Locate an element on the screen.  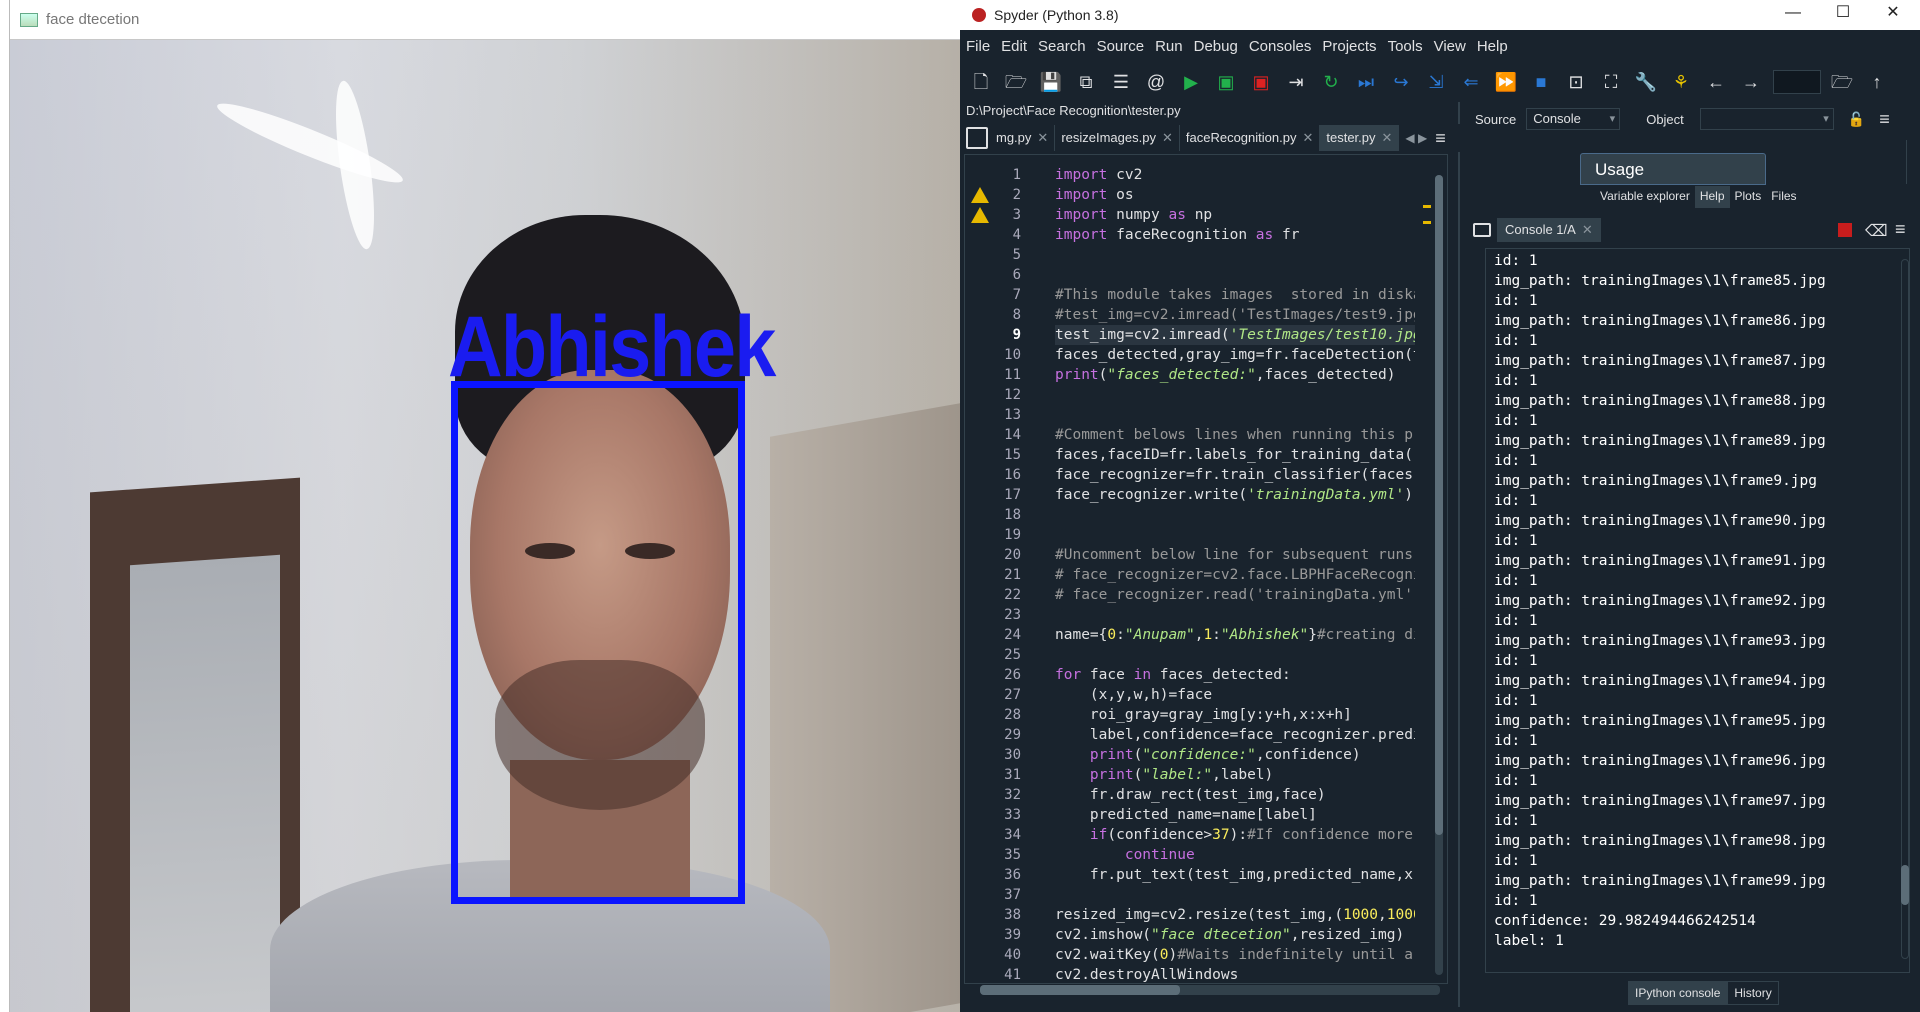
console-scrollbar is located at coordinates (1905, 609).